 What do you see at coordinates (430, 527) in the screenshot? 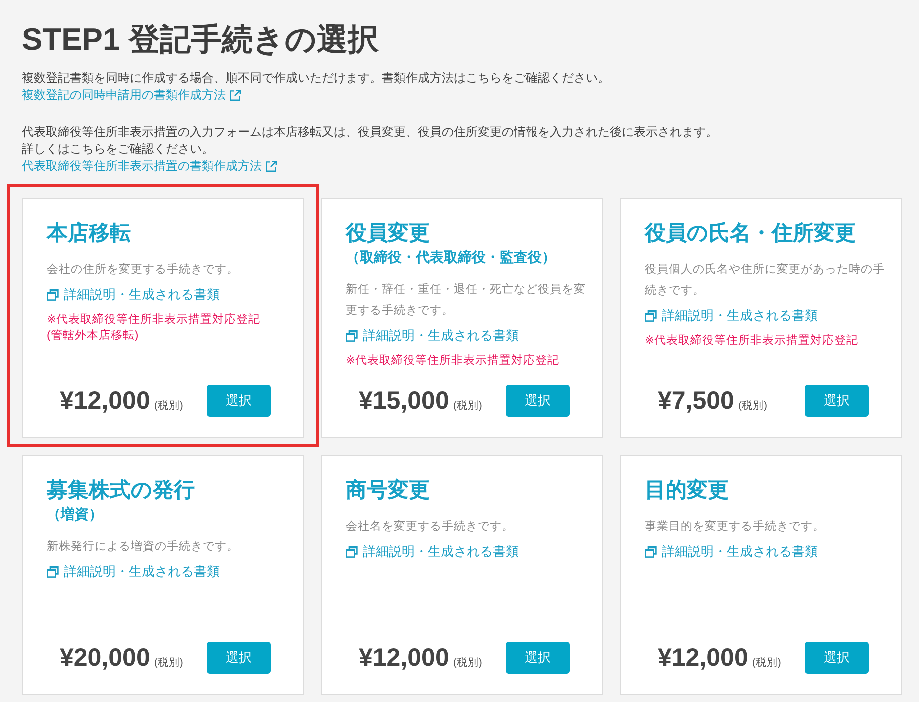
I see `card-description: 会社名を変更する手続きです。` at bounding box center [430, 527].